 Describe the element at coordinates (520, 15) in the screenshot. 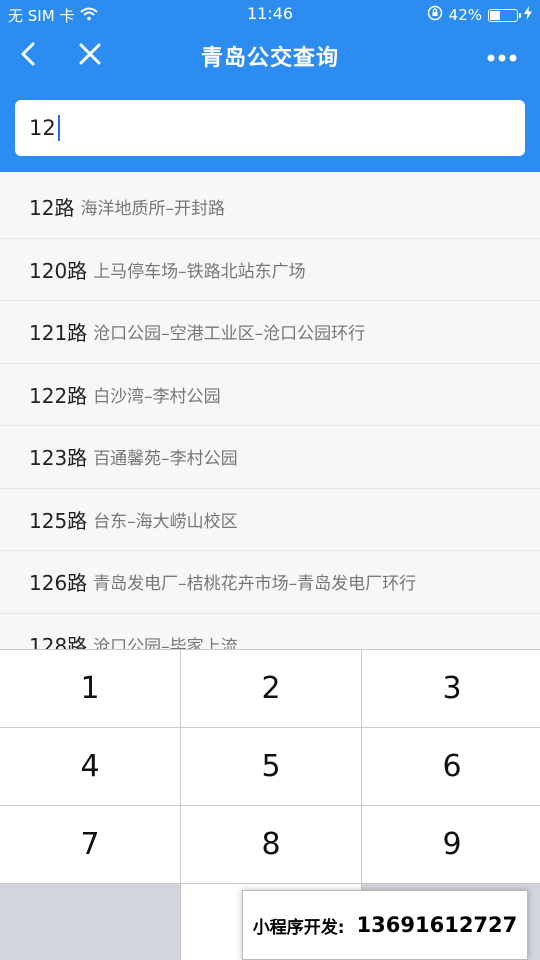

I see `battery-tip` at that location.